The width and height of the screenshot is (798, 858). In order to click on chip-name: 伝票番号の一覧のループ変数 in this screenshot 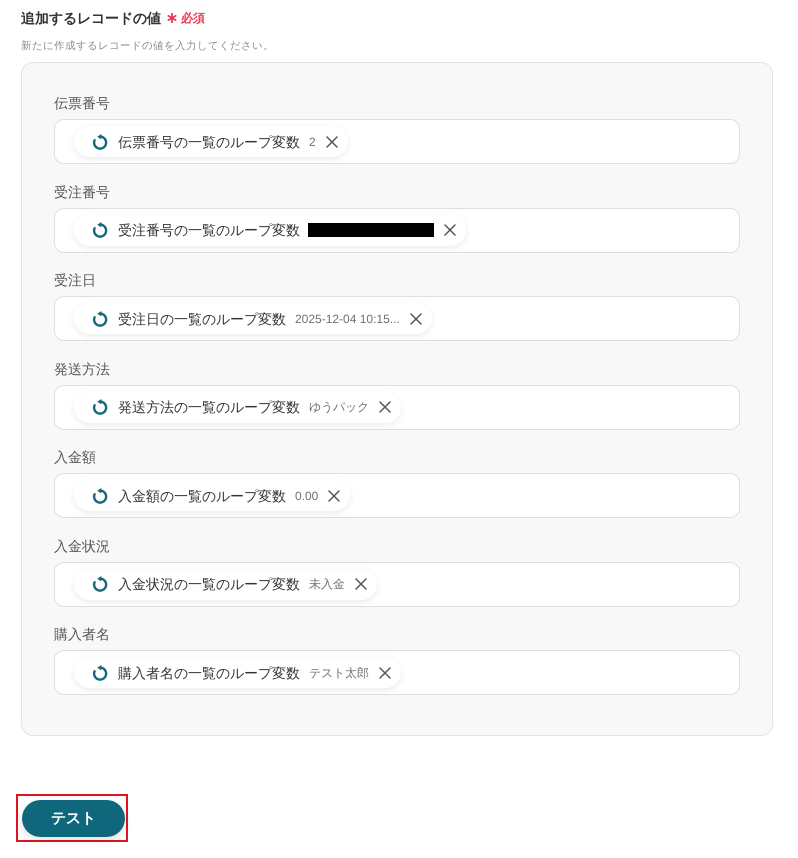, I will do `click(209, 141)`.